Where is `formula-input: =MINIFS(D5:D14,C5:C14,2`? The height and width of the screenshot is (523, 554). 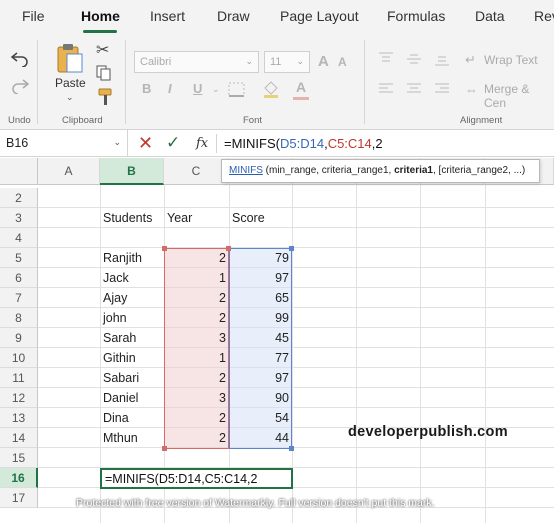 formula-input: =MINIFS(D5:D14,C5:C14,2 is located at coordinates (303, 143).